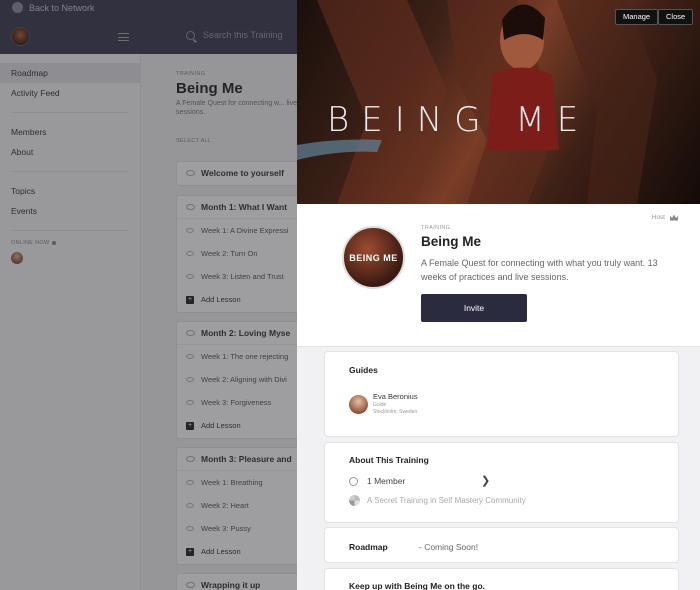 The image size is (700, 590). I want to click on roadmap-card: Roadmap - Coming Soon!, so click(501, 545).